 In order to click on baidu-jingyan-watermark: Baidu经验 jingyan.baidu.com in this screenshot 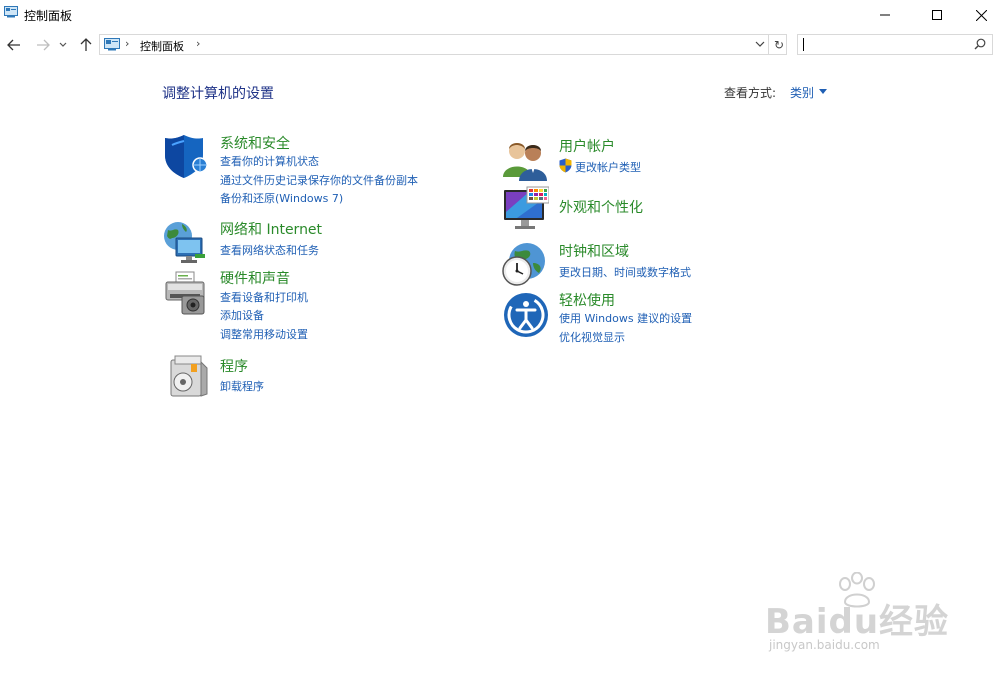, I will do `click(865, 613)`.